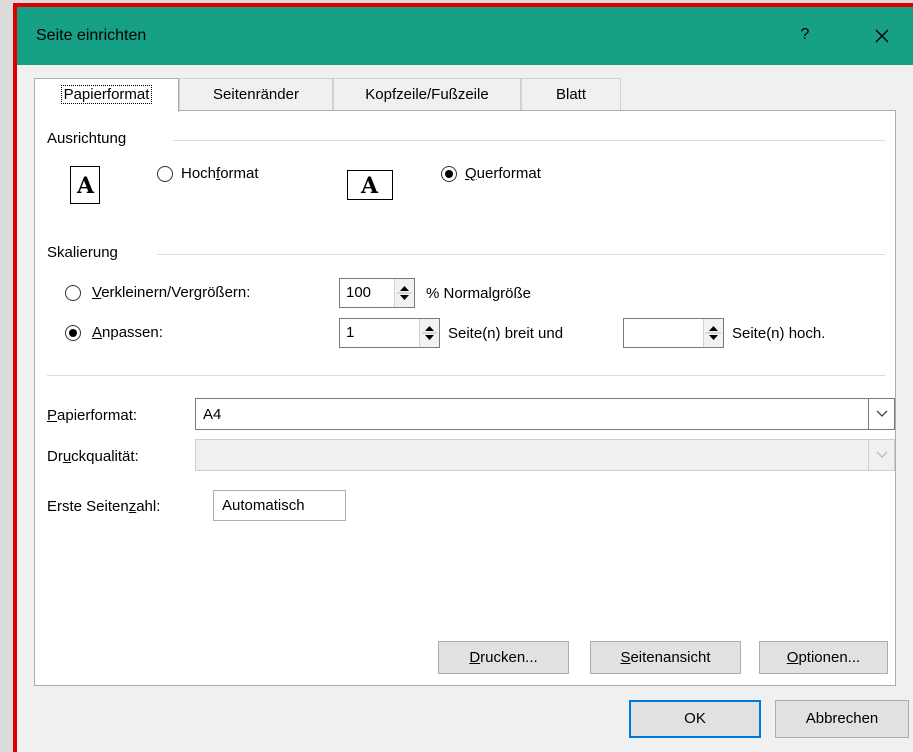 This screenshot has width=913, height=752. Describe the element at coordinates (171, 292) in the screenshot. I see `adjust-to-label: Verkleinern/Vergrößern:` at that location.